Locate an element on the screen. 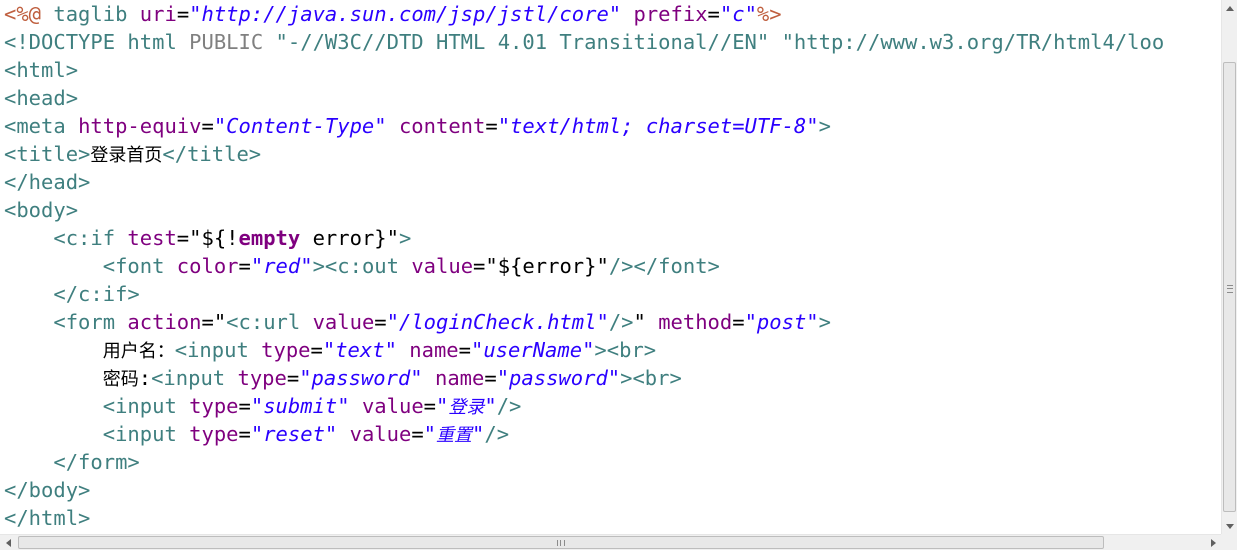 Image resolution: width=1237 pixels, height=551 pixels. code-token: "post" is located at coordinates (781, 322).